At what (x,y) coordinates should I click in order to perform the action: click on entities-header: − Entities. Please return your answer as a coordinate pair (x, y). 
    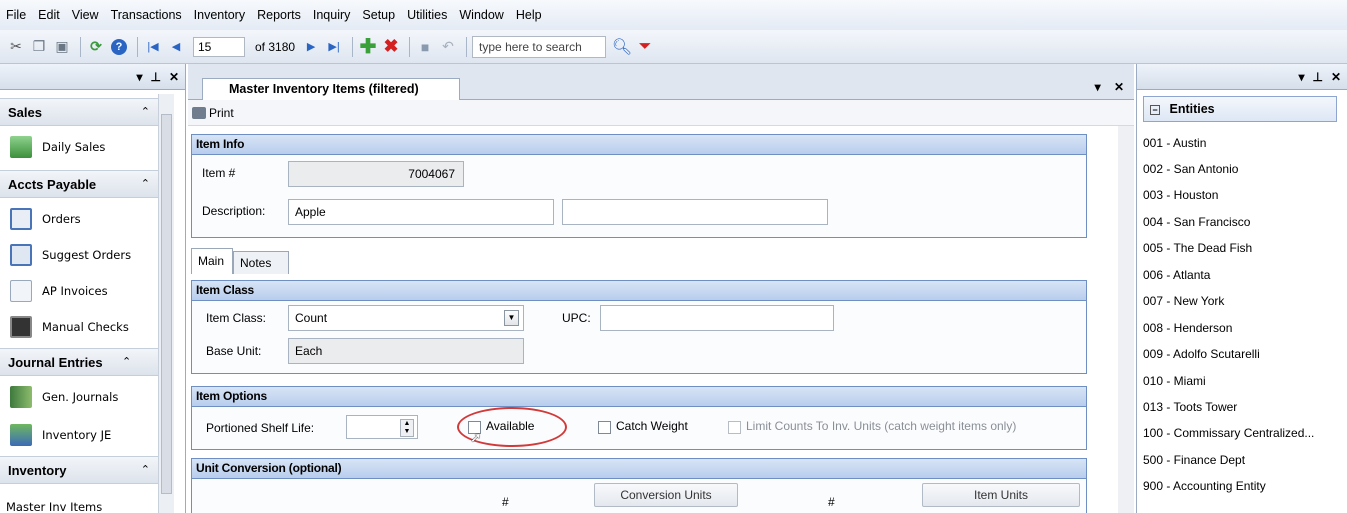
    Looking at the image, I should click on (1240, 109).